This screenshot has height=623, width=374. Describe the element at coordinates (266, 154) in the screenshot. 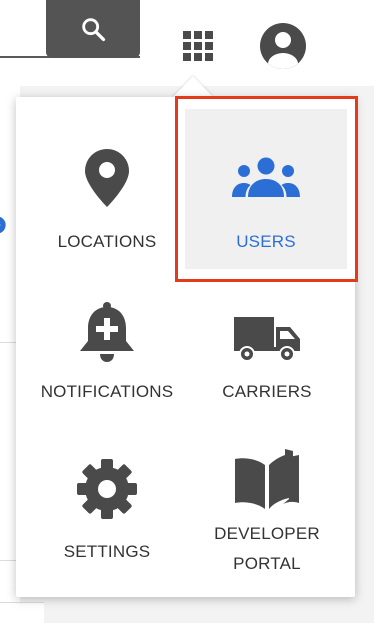

I see `users-group-icon` at that location.